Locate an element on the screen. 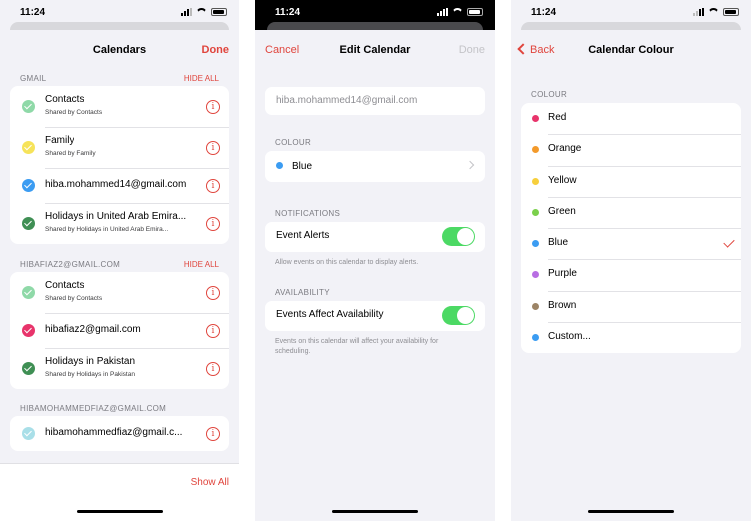  section-label-availability: AVAILABILITY is located at coordinates (302, 292).